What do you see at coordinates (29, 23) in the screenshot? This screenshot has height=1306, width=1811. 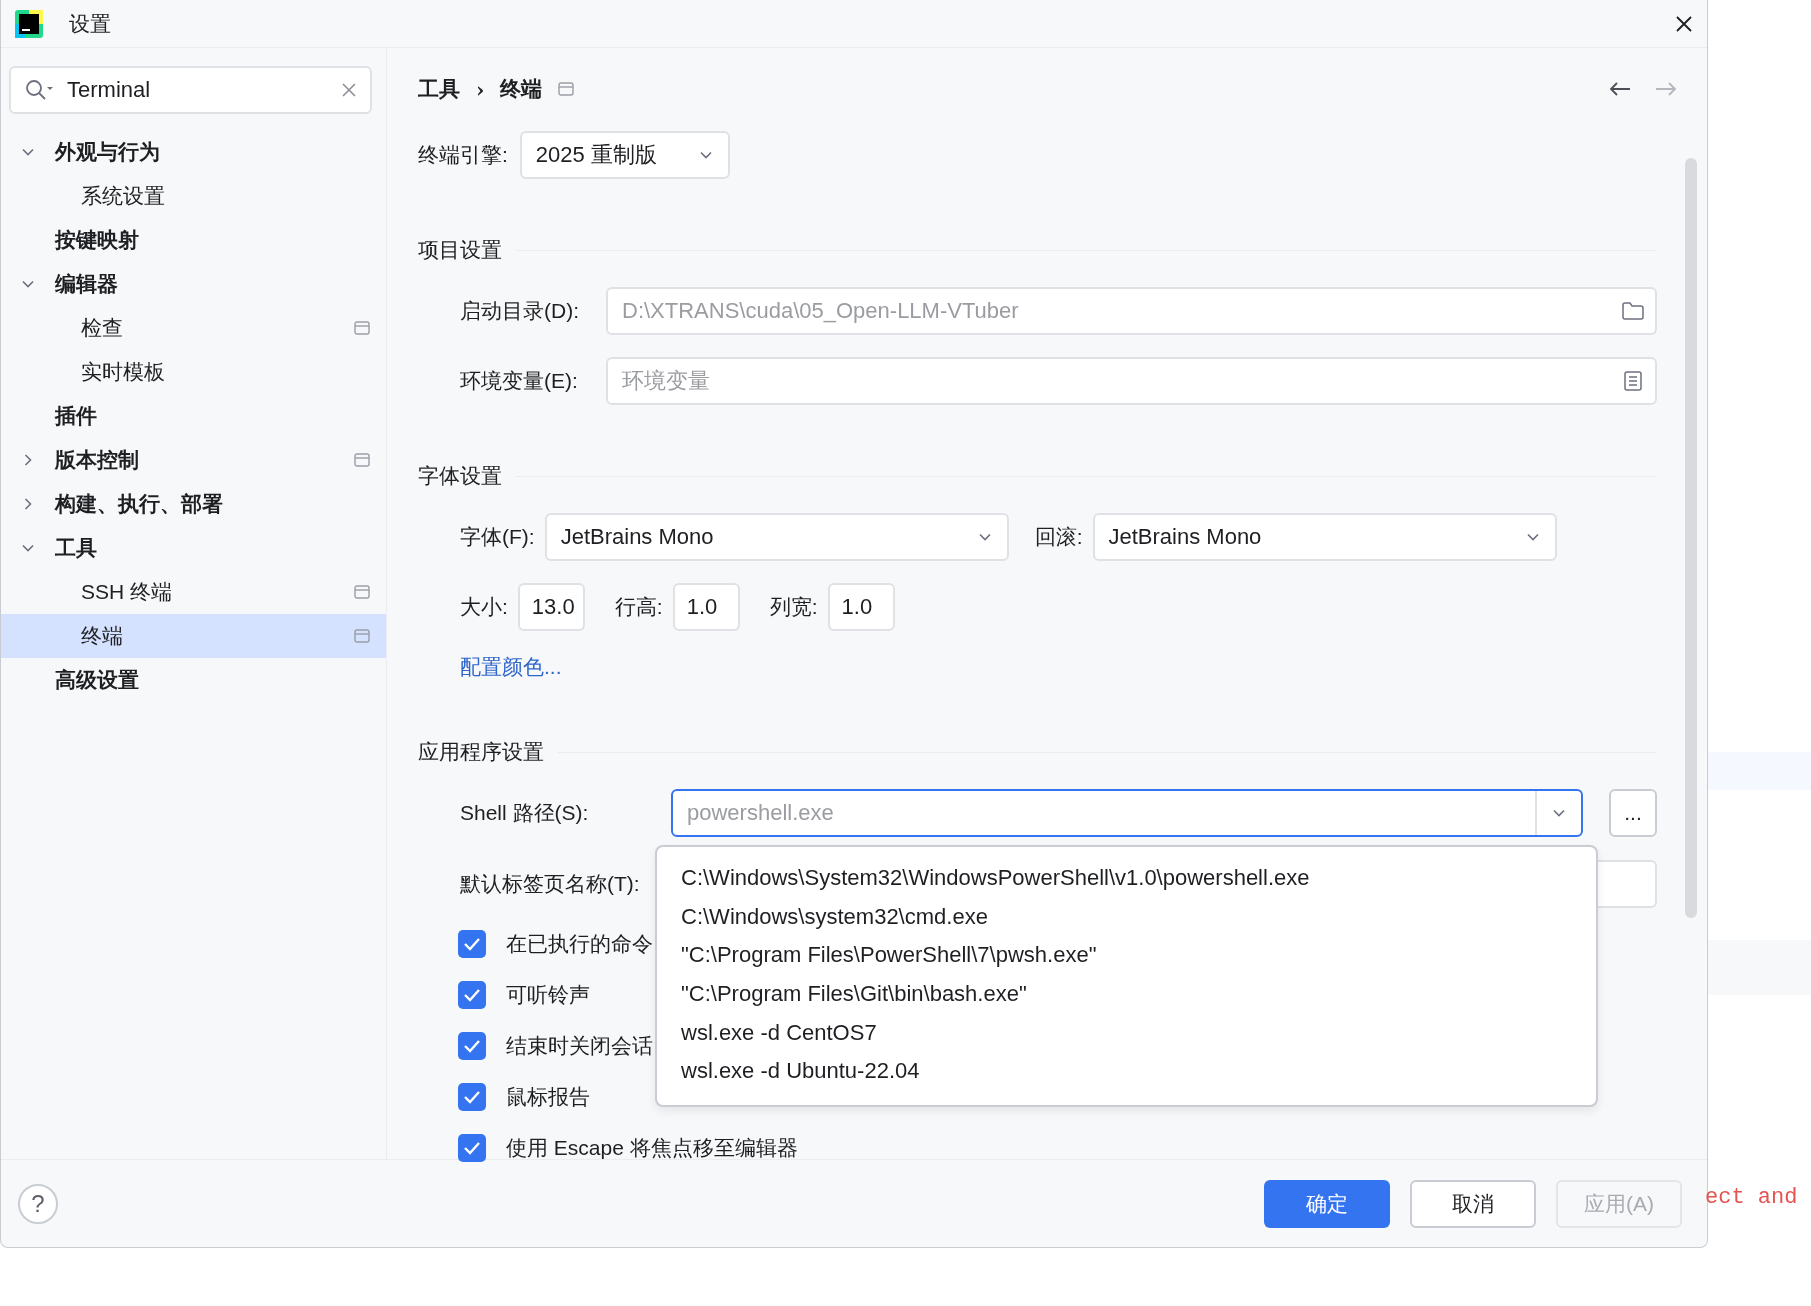 I see `app-logo-icon` at bounding box center [29, 23].